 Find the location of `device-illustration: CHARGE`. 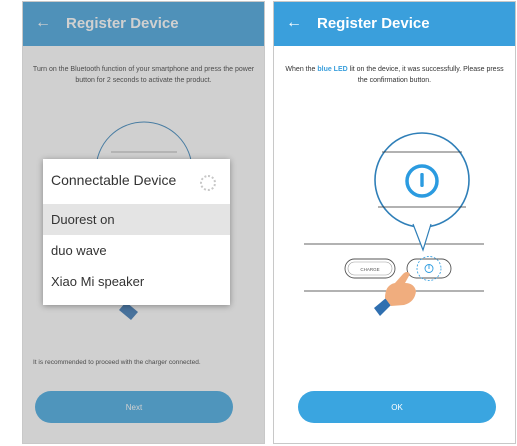

device-illustration: CHARGE is located at coordinates (394, 224).